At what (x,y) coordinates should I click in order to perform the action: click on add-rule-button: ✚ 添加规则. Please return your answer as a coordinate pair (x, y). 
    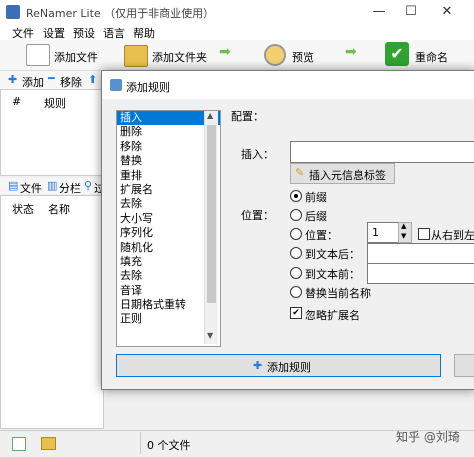
    Looking at the image, I should click on (278, 365).